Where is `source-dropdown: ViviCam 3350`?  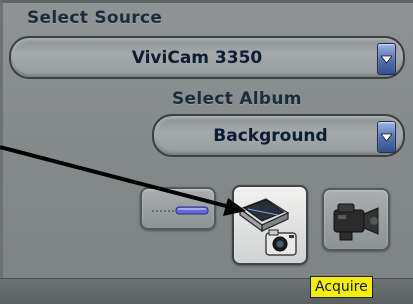
source-dropdown: ViviCam 3350 is located at coordinates (207, 57).